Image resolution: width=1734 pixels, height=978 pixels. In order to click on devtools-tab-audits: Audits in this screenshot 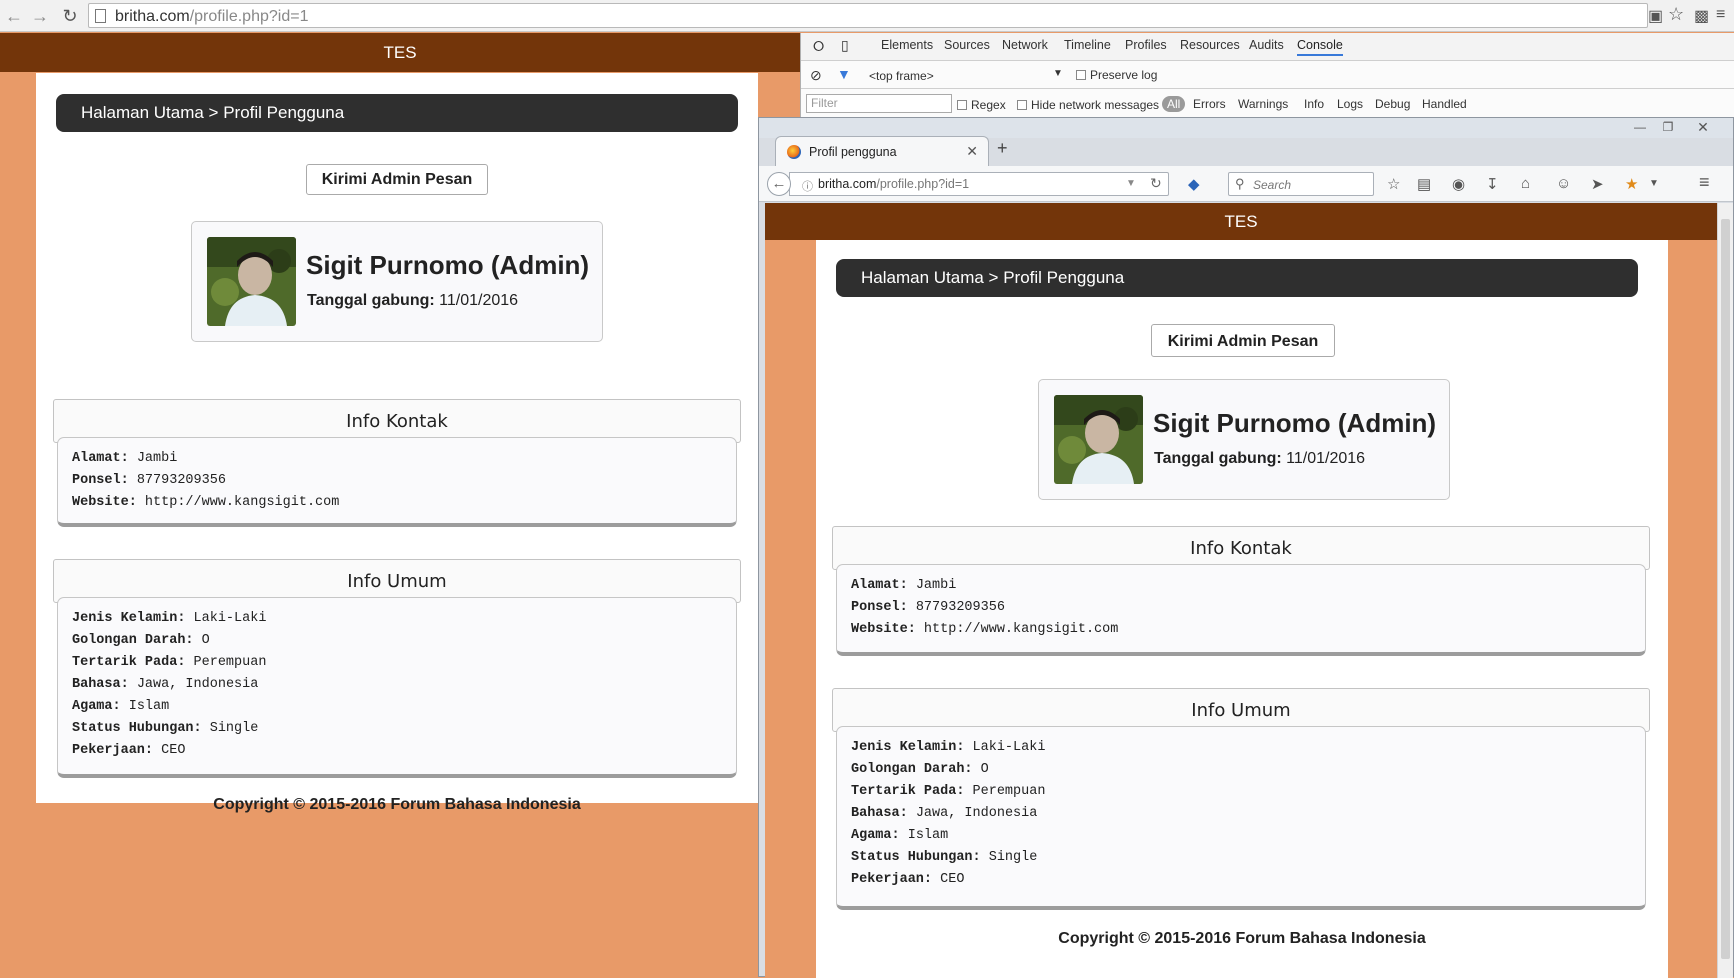, I will do `click(1266, 45)`.